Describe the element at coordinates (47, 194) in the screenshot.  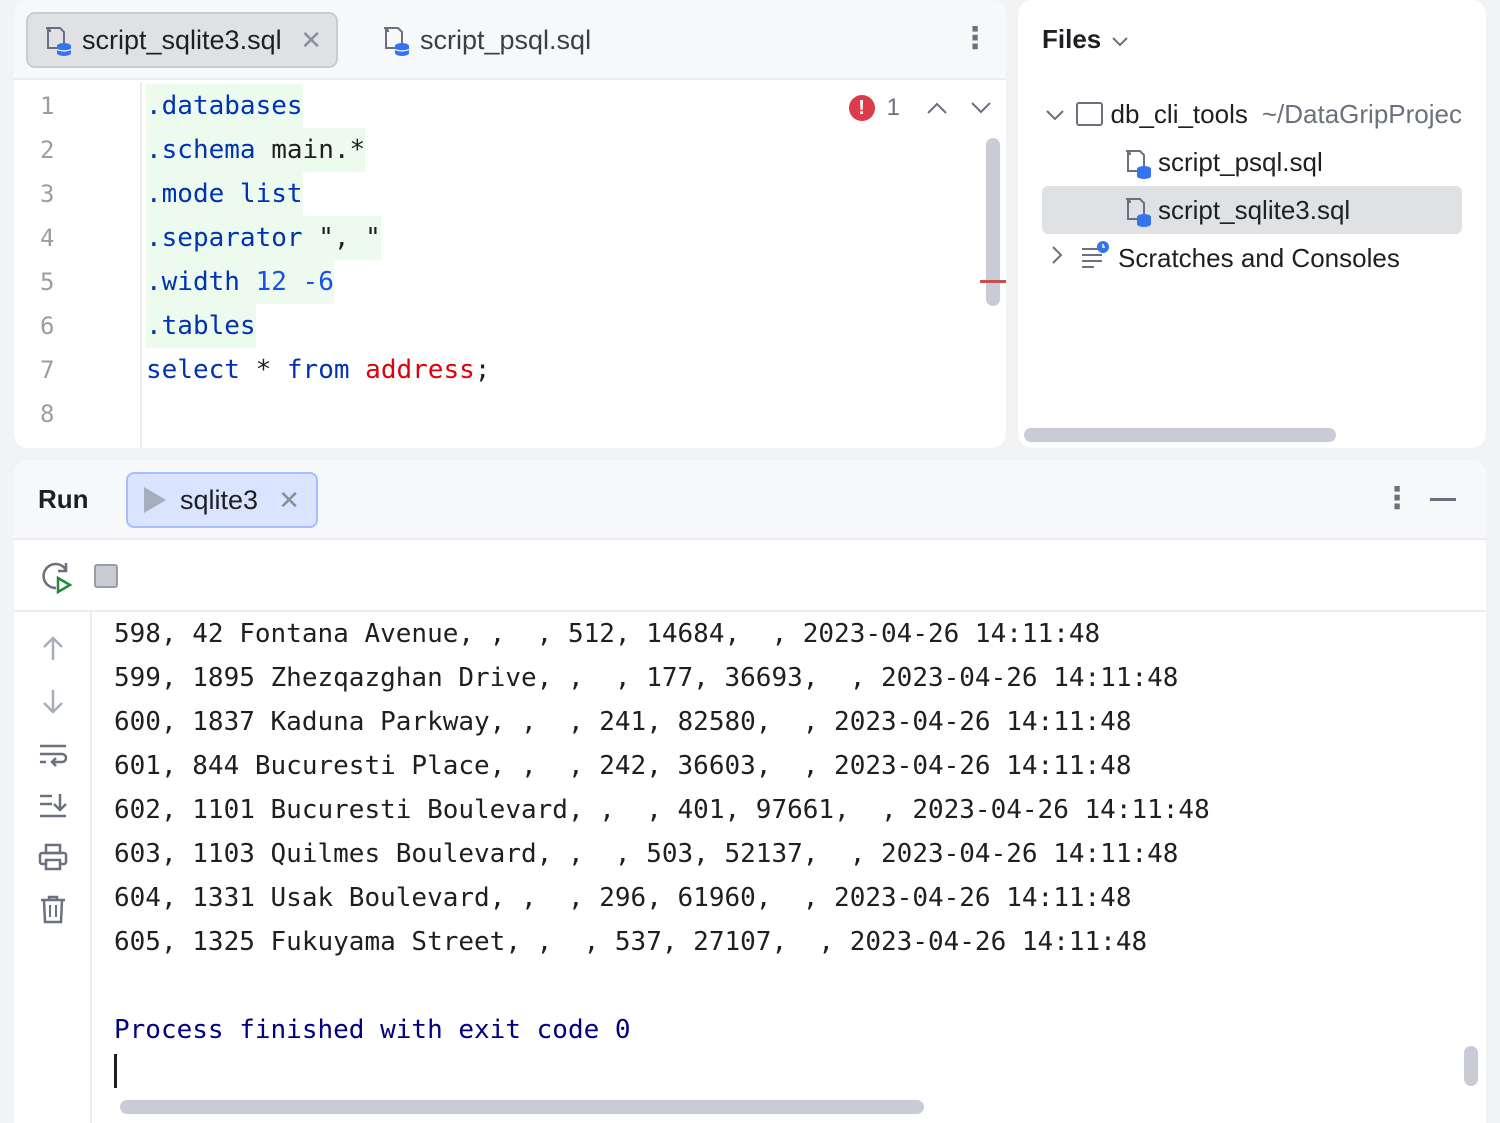
I see `line-number: 3` at that location.